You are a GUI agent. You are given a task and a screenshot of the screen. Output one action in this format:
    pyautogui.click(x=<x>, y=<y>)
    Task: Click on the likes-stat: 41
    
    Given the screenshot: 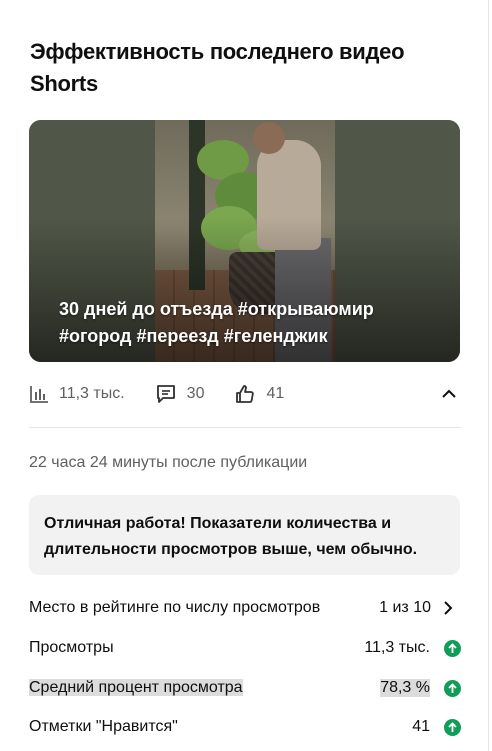 What is the action you would take?
    pyautogui.click(x=259, y=394)
    